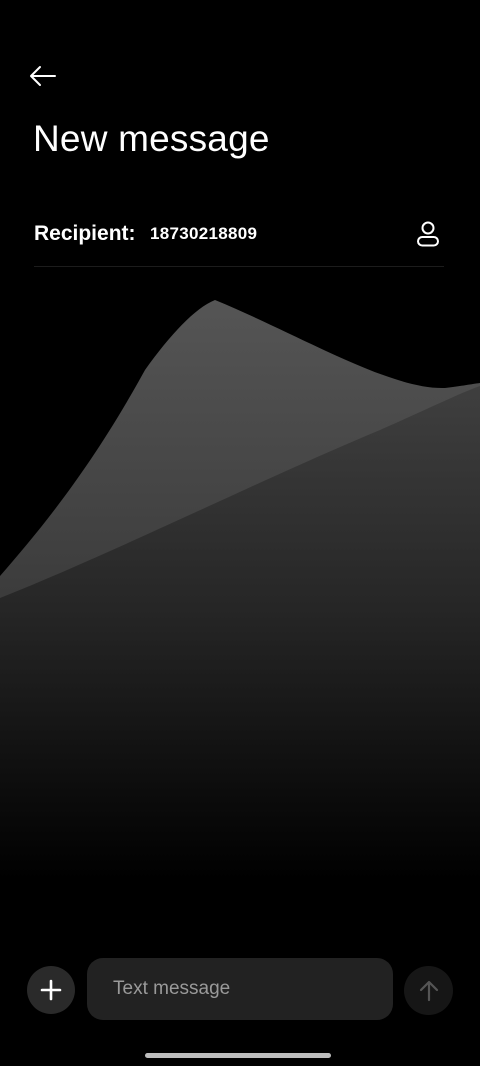 This screenshot has height=1066, width=480. I want to click on arrow-left-icon, so click(43, 76).